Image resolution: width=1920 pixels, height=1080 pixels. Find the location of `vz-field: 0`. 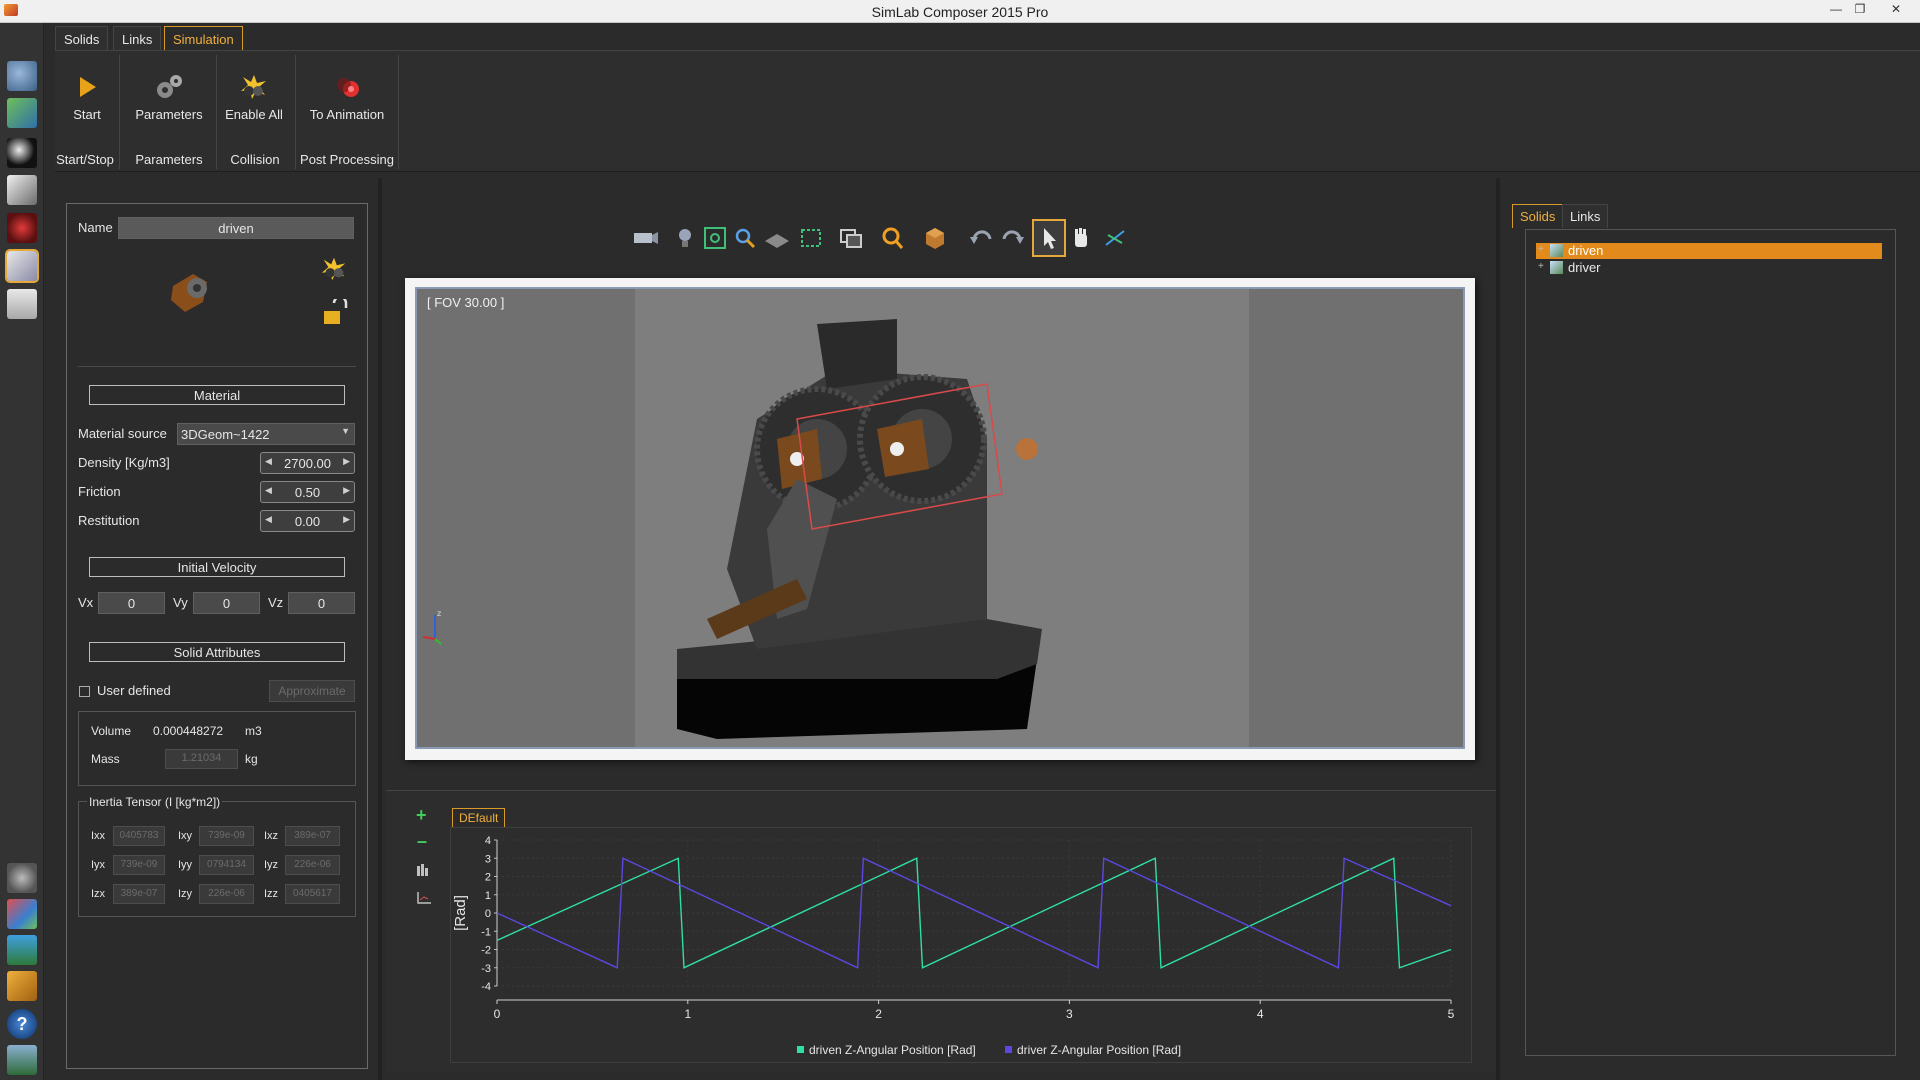

vz-field: 0 is located at coordinates (321, 603).